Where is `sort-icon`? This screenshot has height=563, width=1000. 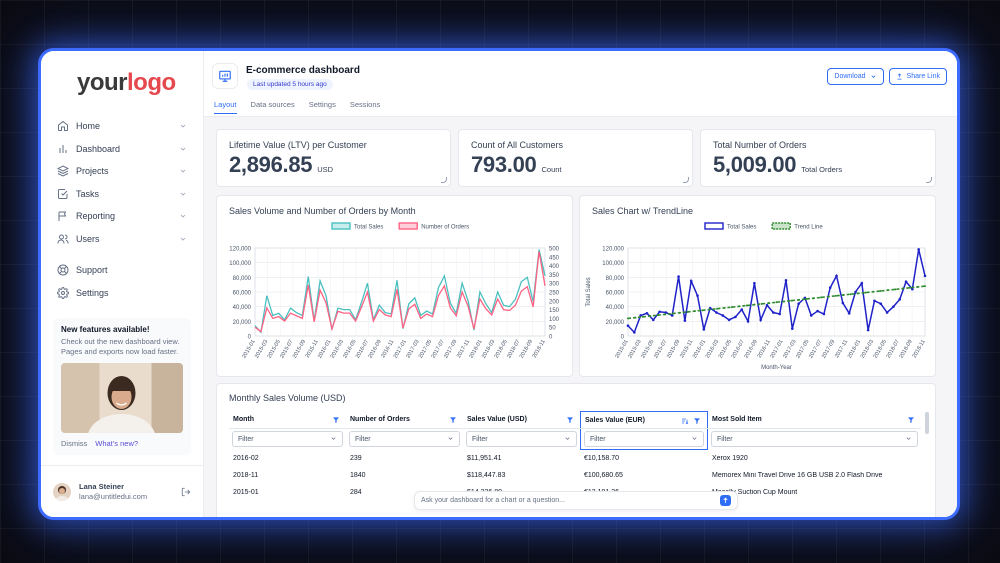 sort-icon is located at coordinates (685, 421).